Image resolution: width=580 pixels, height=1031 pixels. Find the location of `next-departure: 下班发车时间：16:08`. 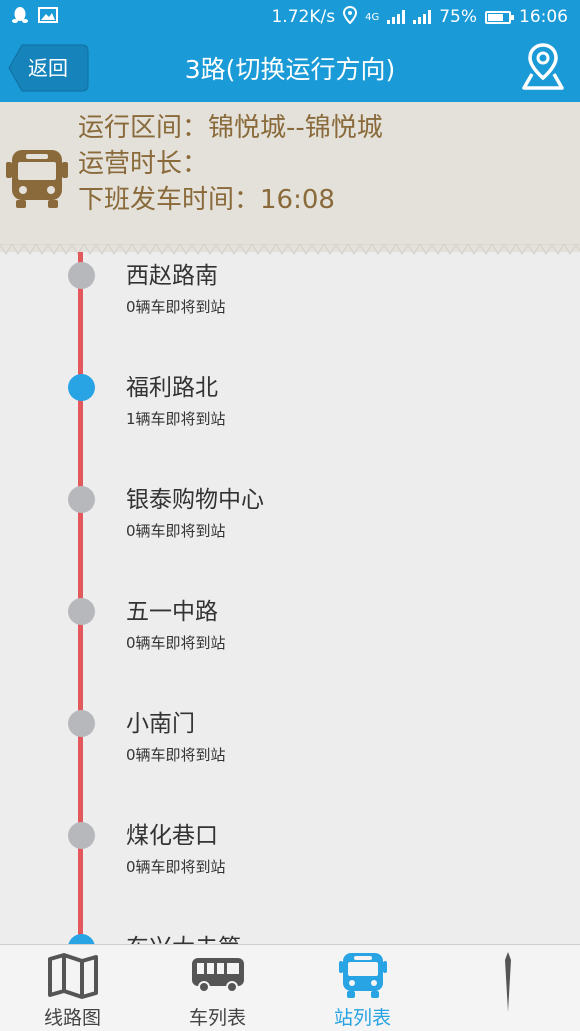

next-departure: 下班发车时间：16:08 is located at coordinates (206, 200).